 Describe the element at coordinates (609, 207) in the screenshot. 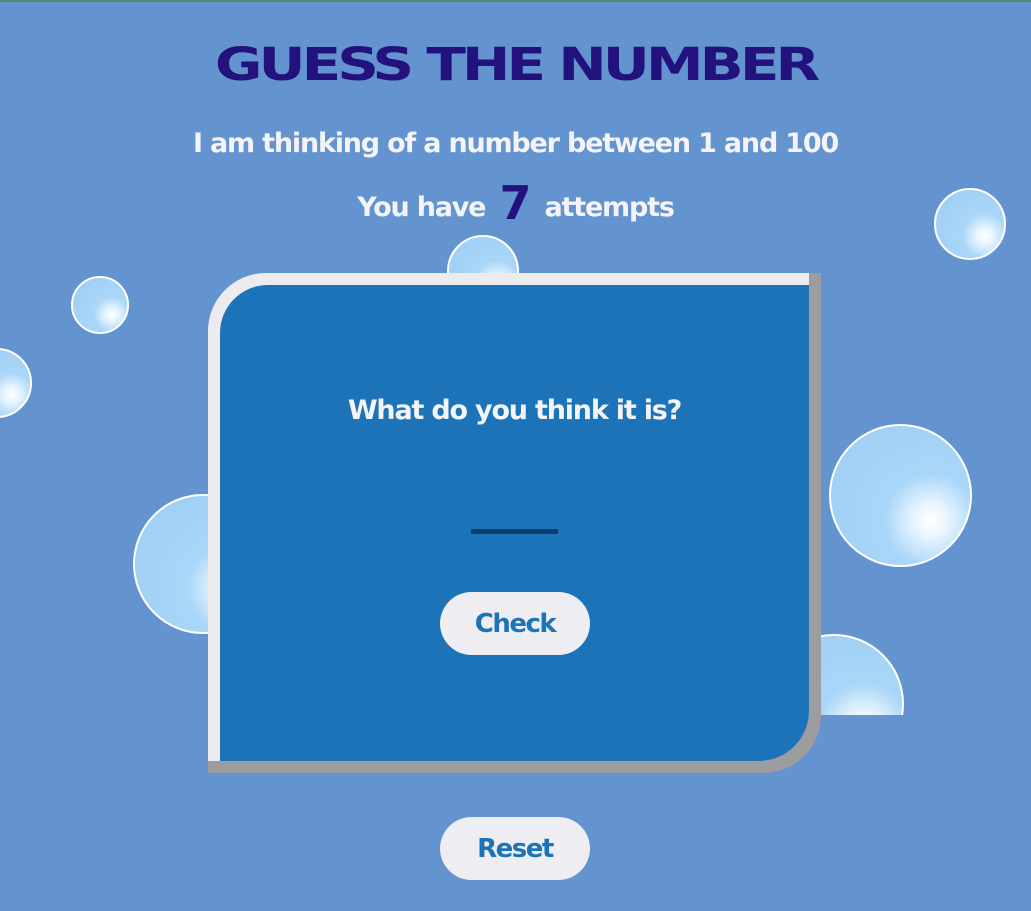

I see `attempts-suffix: attempts` at that location.